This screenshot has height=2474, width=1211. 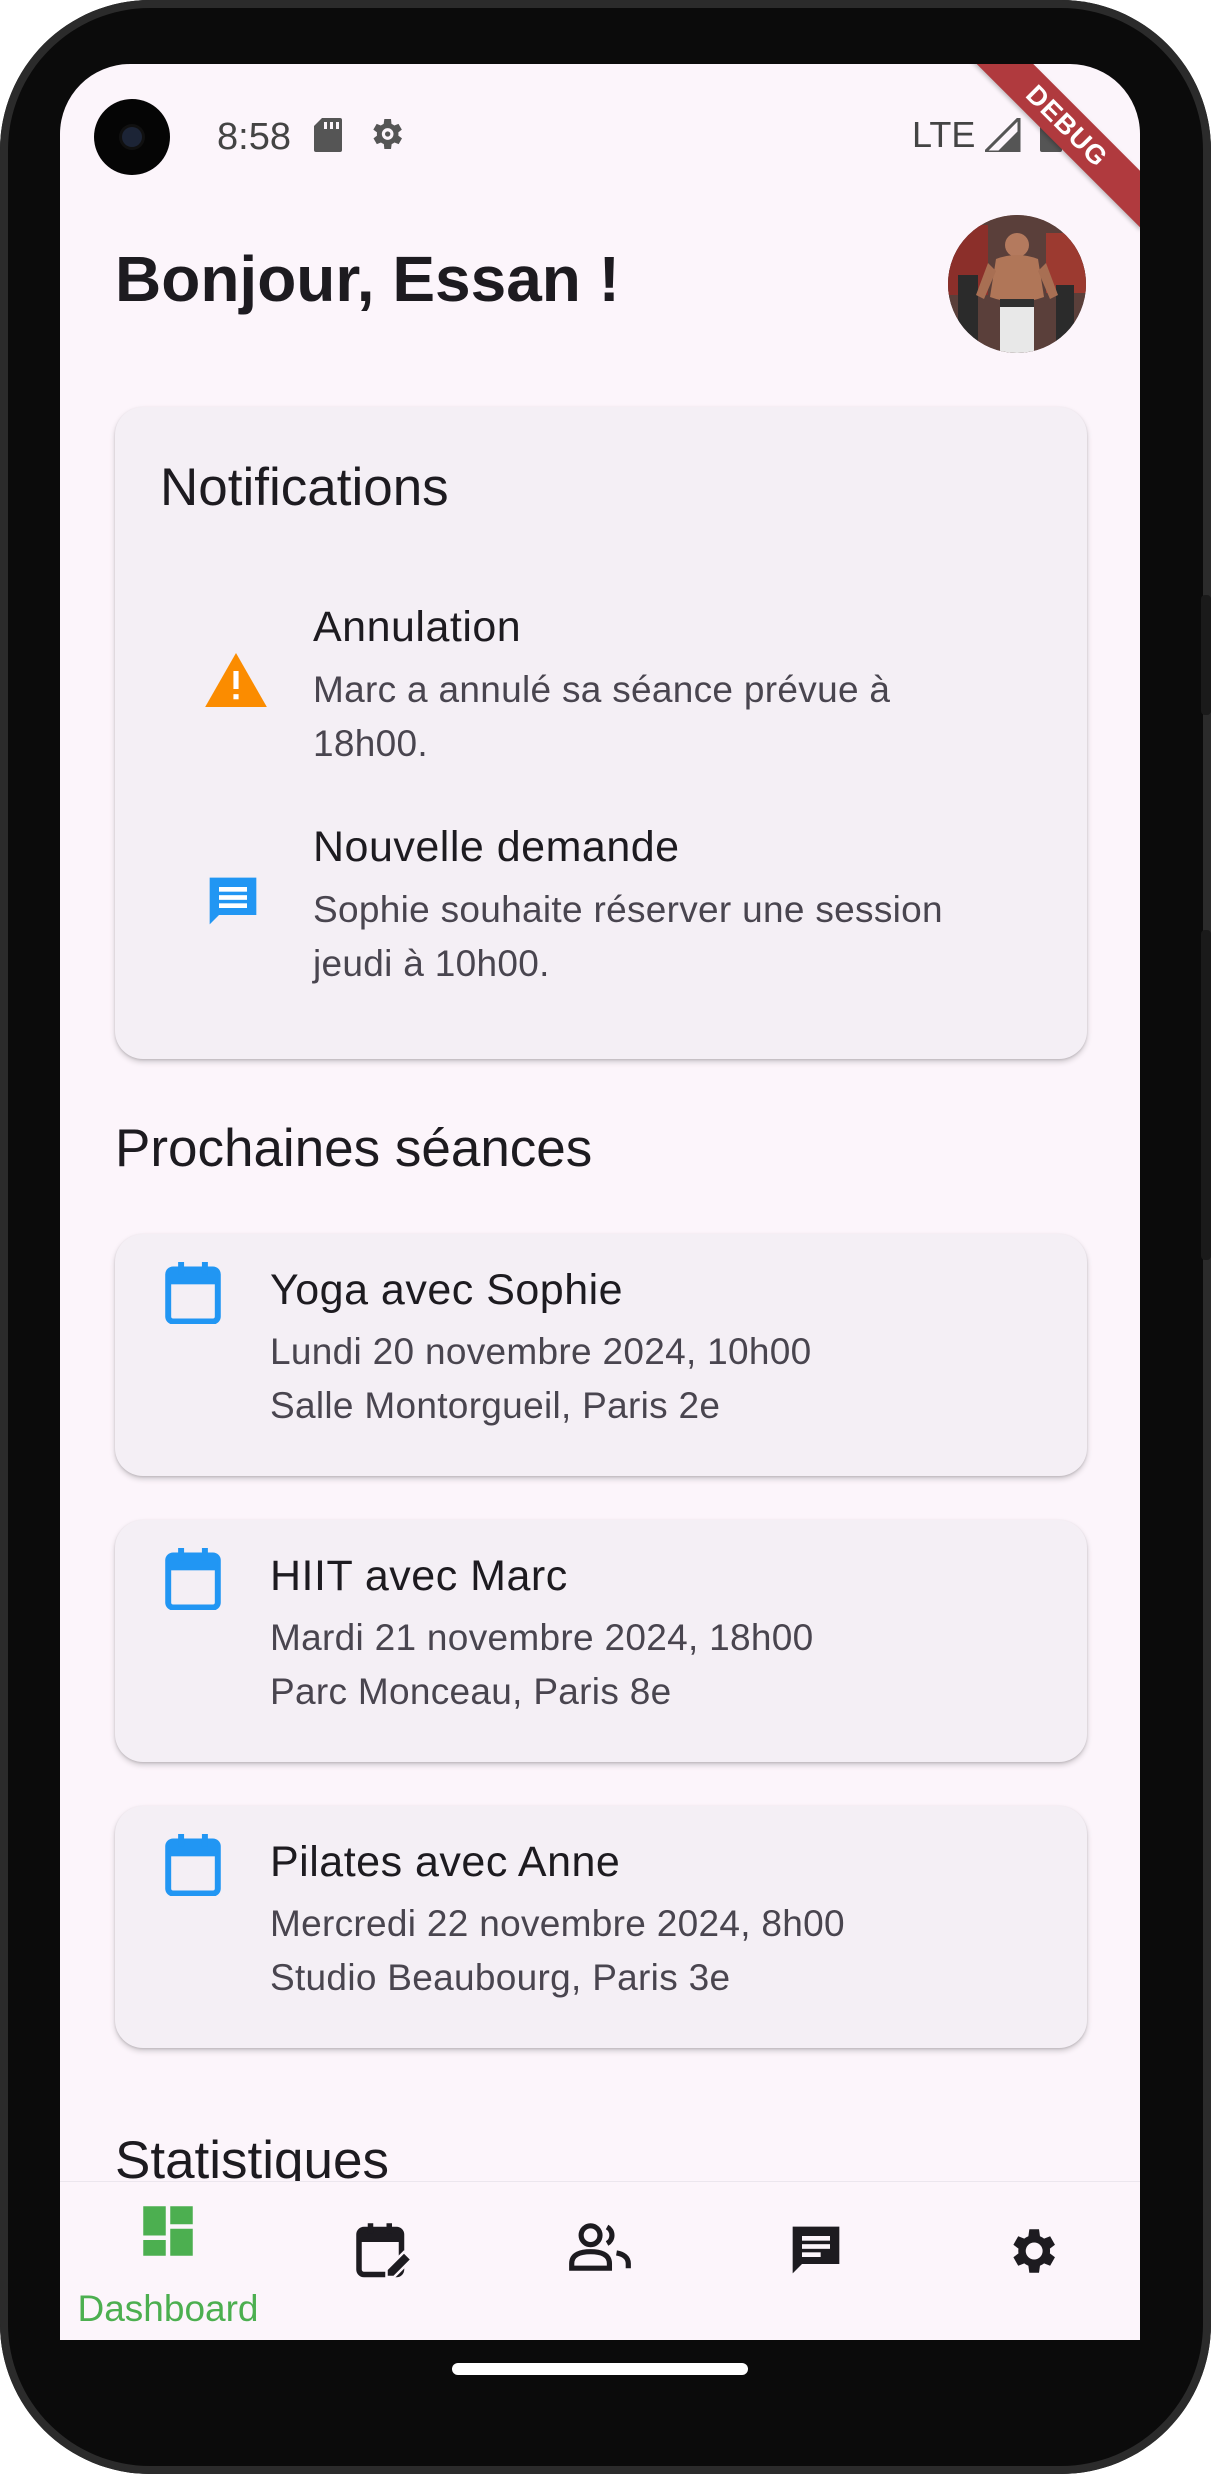 I want to click on nav-item-dashboard: Dashboard, so click(x=168, y=2261).